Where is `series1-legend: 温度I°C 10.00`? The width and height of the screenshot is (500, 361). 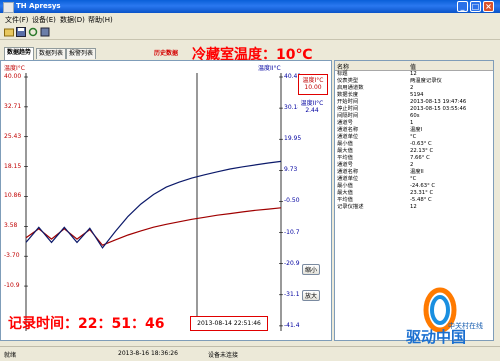 series1-legend: 温度I°C 10.00 is located at coordinates (313, 84).